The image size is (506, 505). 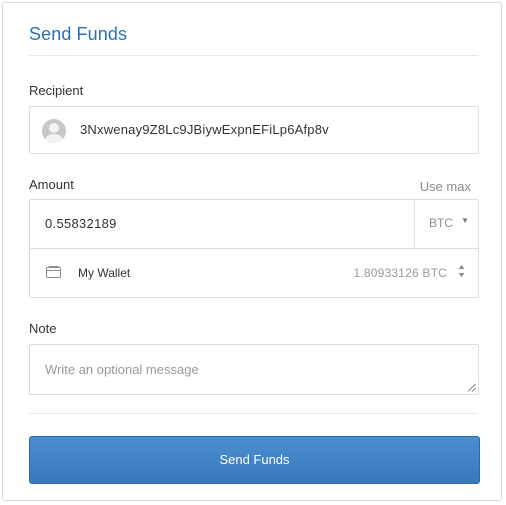 What do you see at coordinates (53, 272) in the screenshot?
I see `wallet-icon` at bounding box center [53, 272].